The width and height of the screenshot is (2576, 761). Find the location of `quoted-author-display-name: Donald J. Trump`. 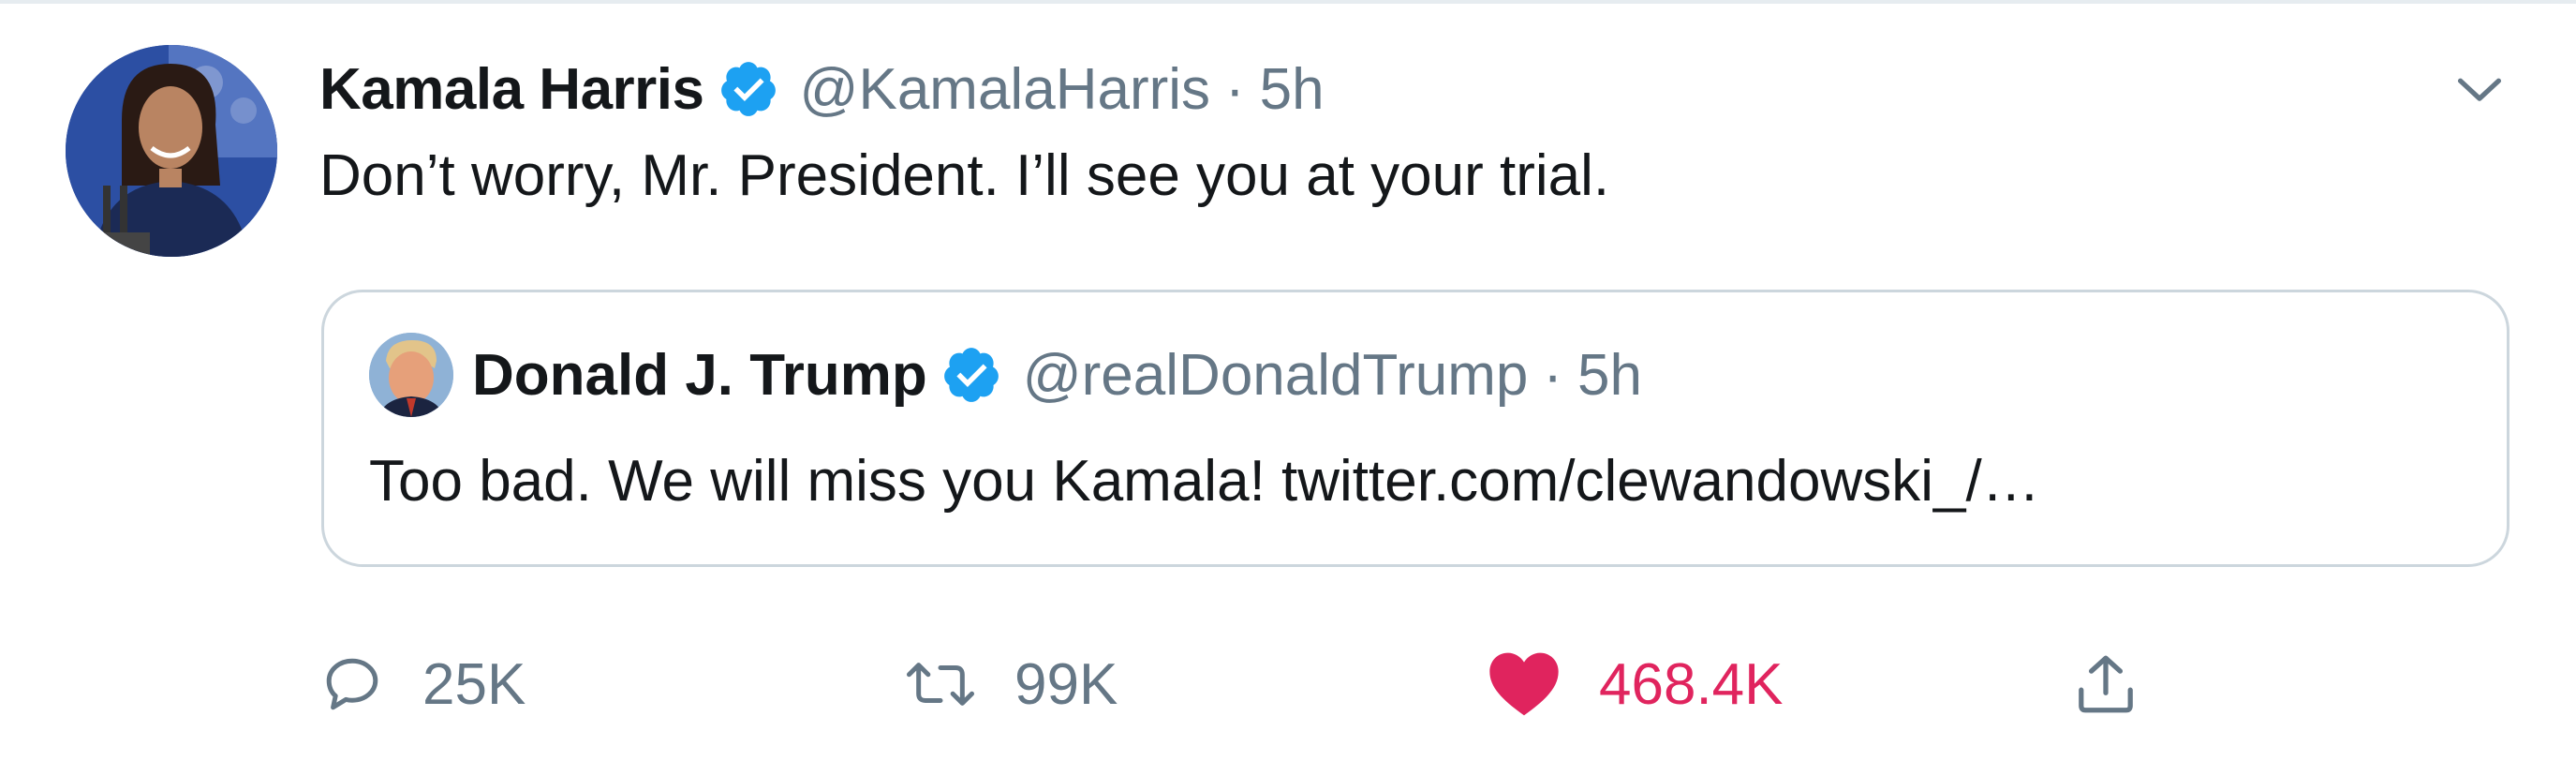

quoted-author-display-name: Donald J. Trump is located at coordinates (699, 375).